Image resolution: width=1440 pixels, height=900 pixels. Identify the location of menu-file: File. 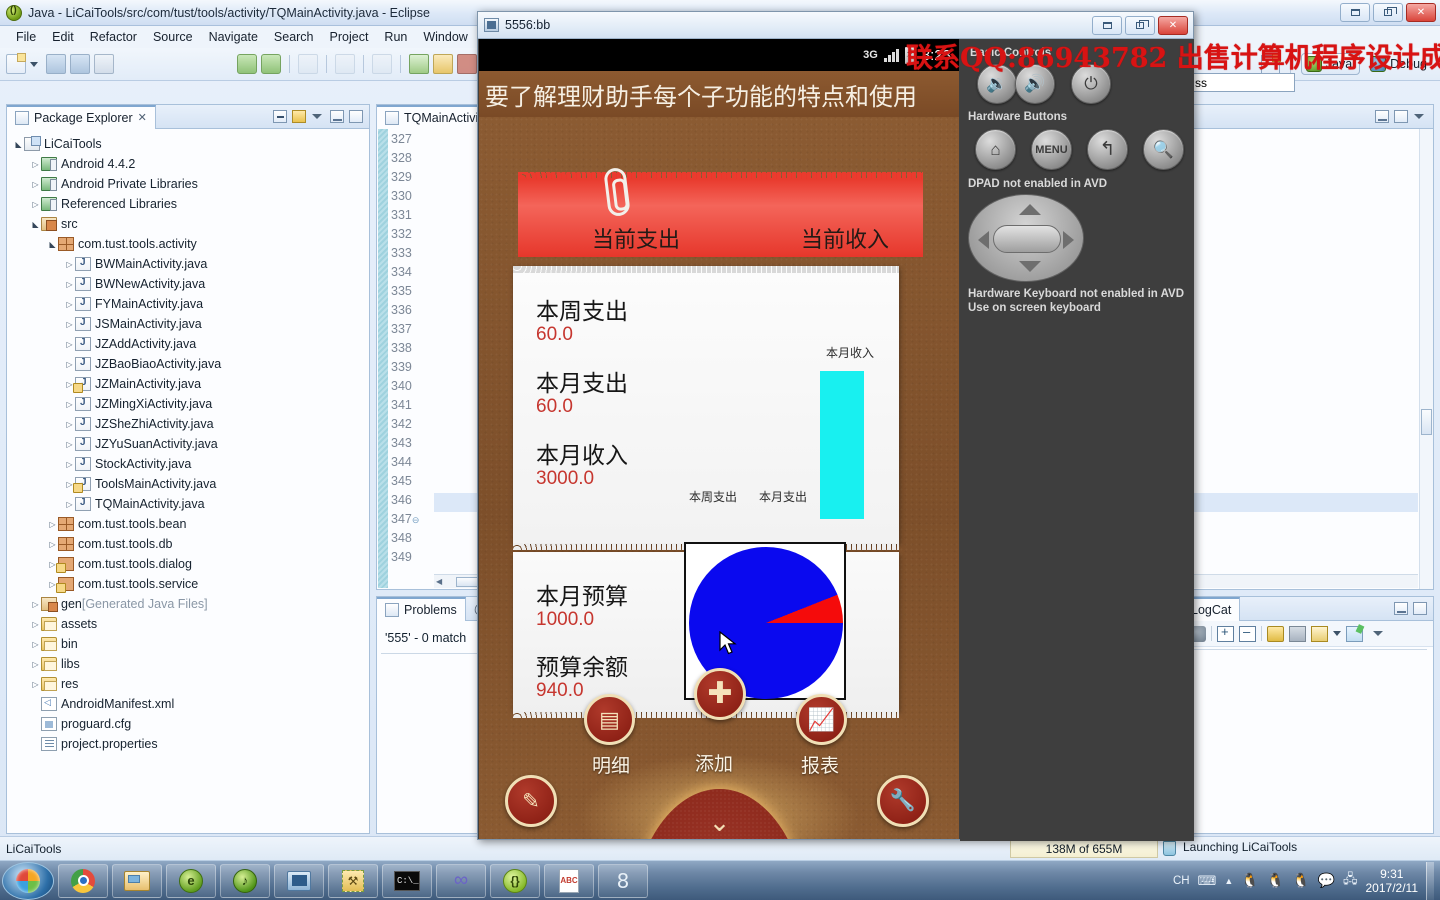
(26, 37).